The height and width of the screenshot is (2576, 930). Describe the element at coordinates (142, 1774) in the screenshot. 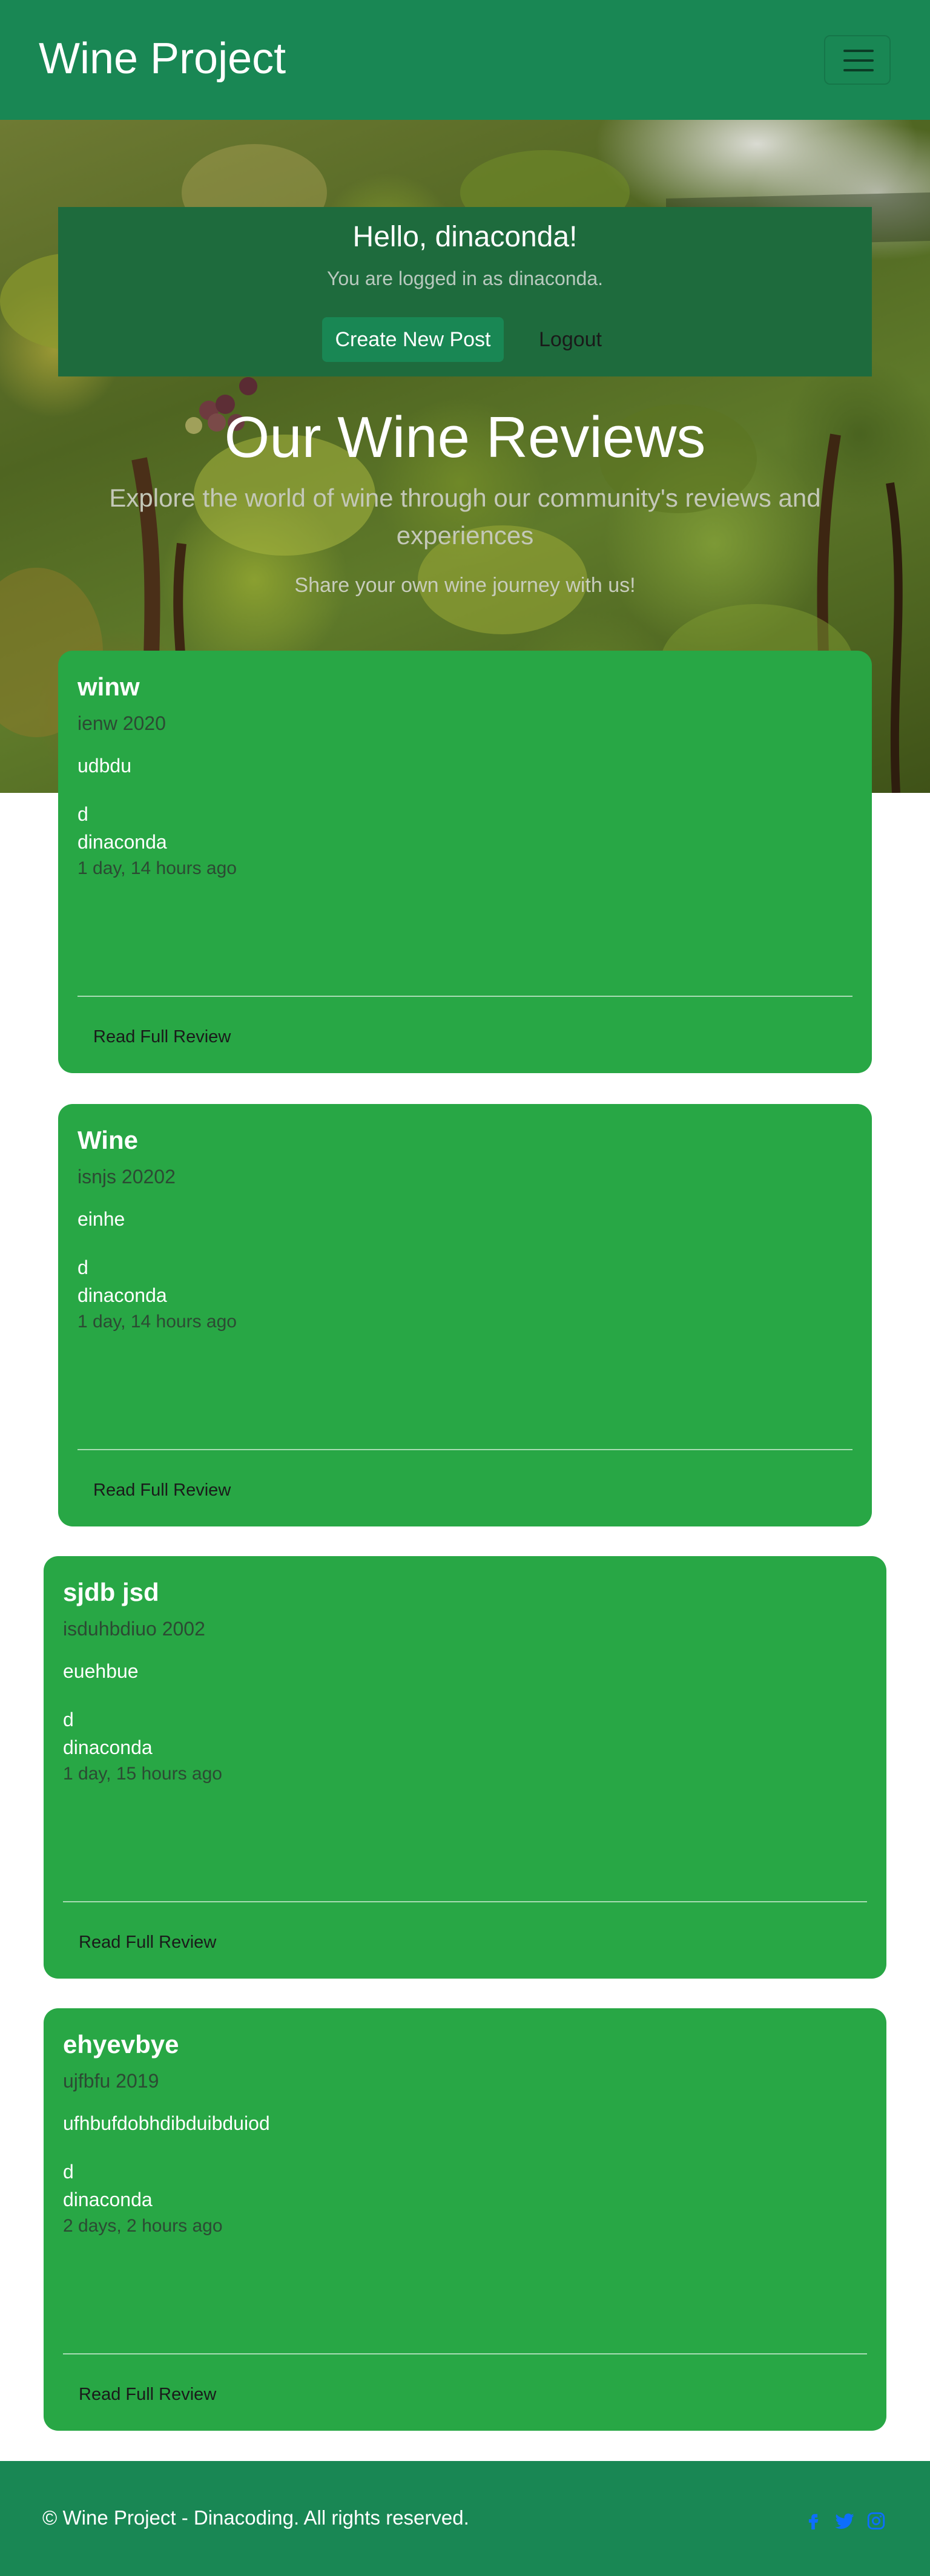

I see `review-timestamp: 1 day, 15 hours ago` at that location.